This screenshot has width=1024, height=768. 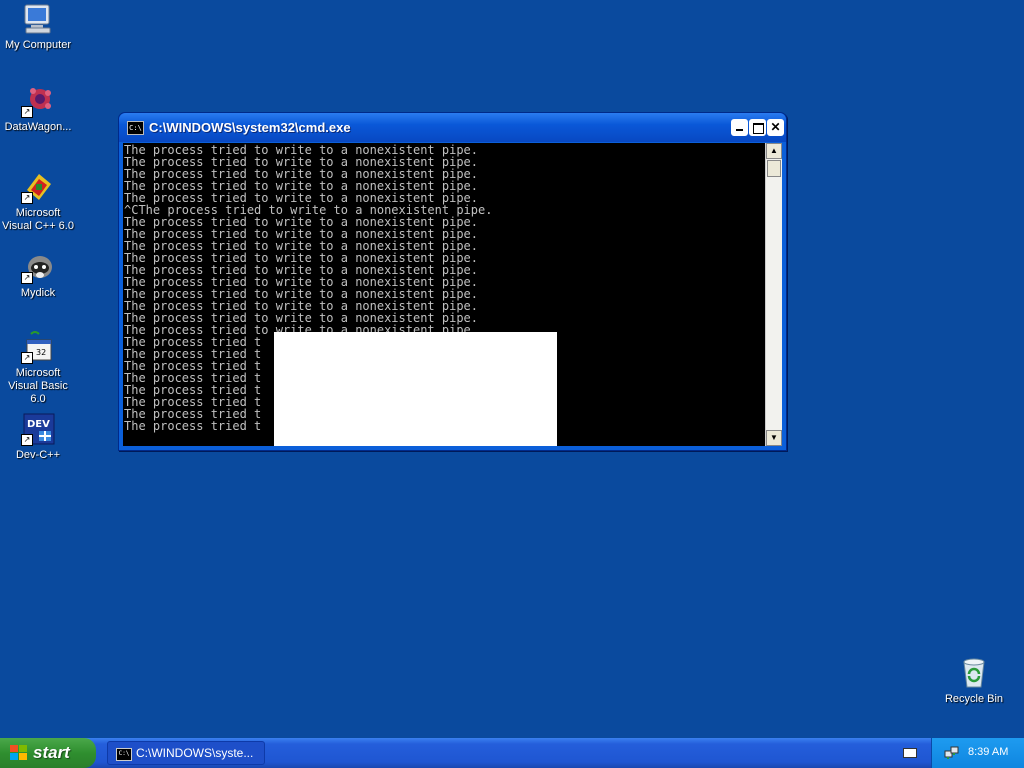 I want to click on clock: 8:39 AM, so click(x=988, y=752).